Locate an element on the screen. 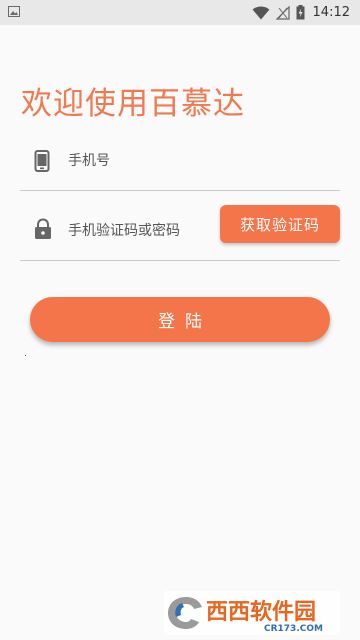  svg-text: 西西软件园 is located at coordinates (261, 612).